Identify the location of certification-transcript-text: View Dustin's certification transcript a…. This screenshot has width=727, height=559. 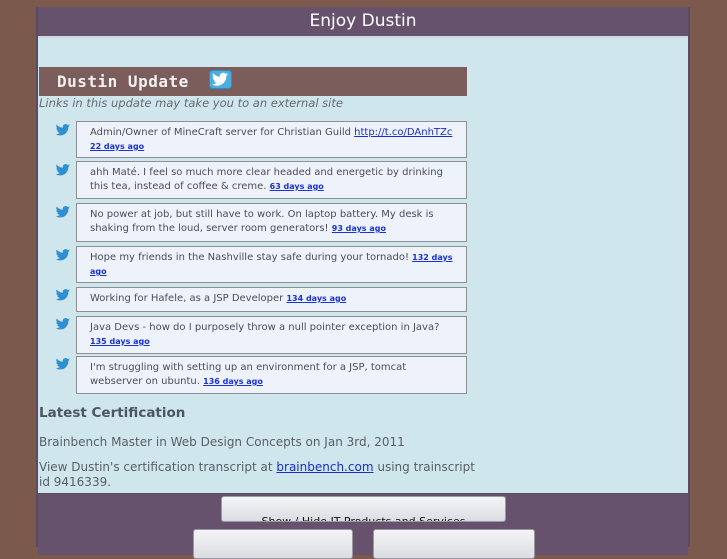
(259, 475).